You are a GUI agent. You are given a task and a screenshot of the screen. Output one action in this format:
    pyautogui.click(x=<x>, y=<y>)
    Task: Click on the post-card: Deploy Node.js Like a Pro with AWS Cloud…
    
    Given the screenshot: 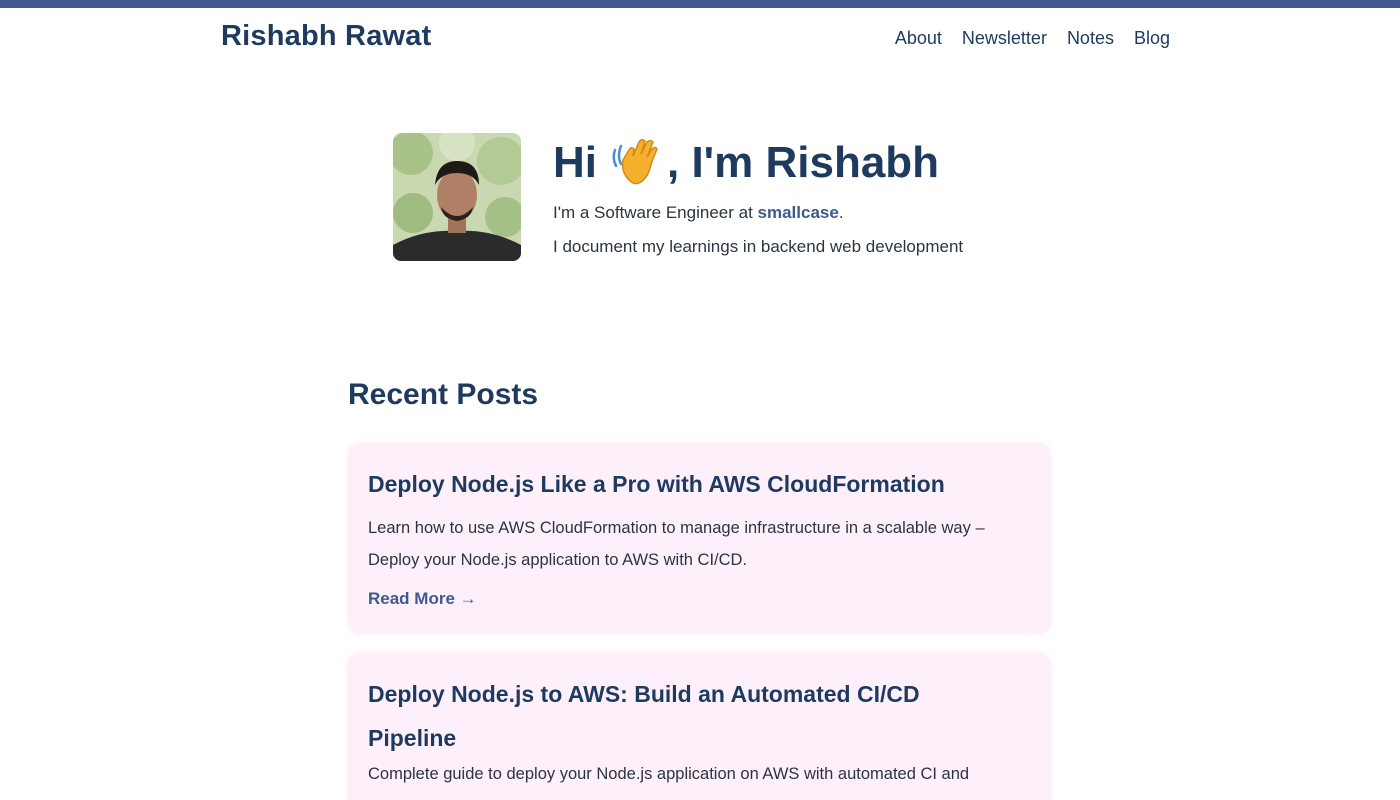 What is the action you would take?
    pyautogui.click(x=699, y=538)
    